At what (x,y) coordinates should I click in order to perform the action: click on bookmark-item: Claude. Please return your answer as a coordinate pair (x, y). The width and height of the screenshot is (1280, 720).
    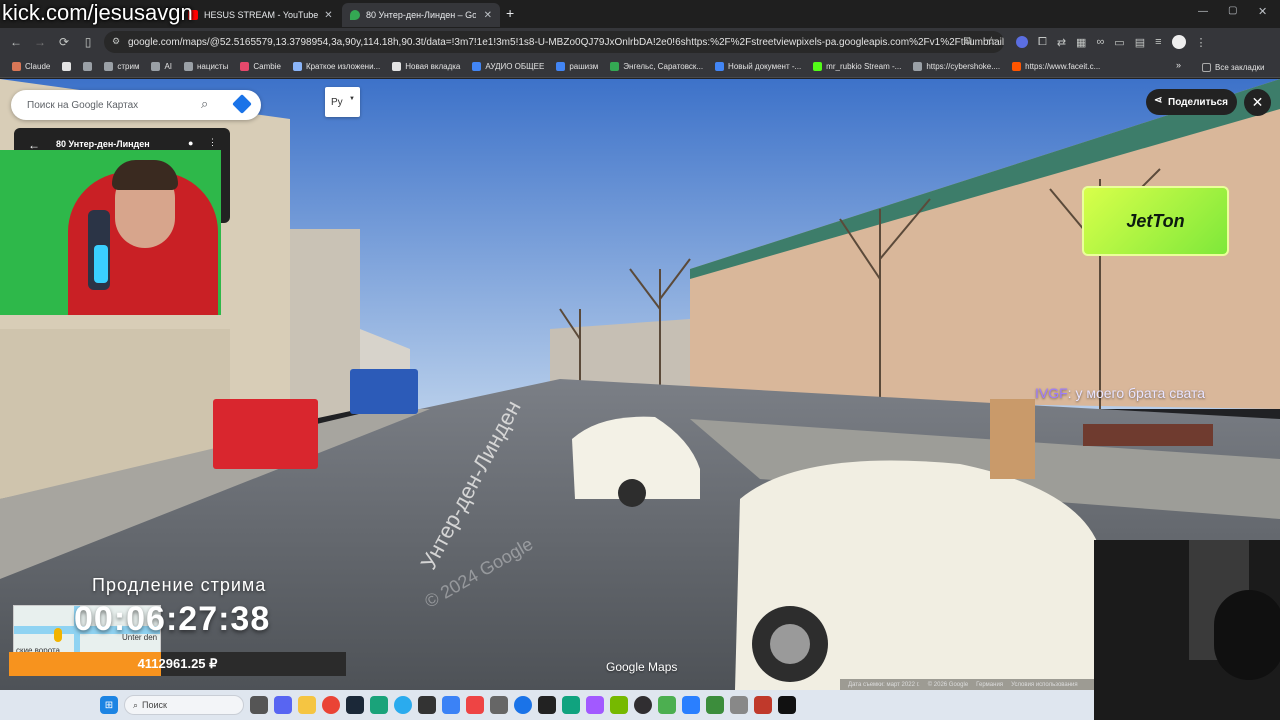
    Looking at the image, I should click on (31, 67).